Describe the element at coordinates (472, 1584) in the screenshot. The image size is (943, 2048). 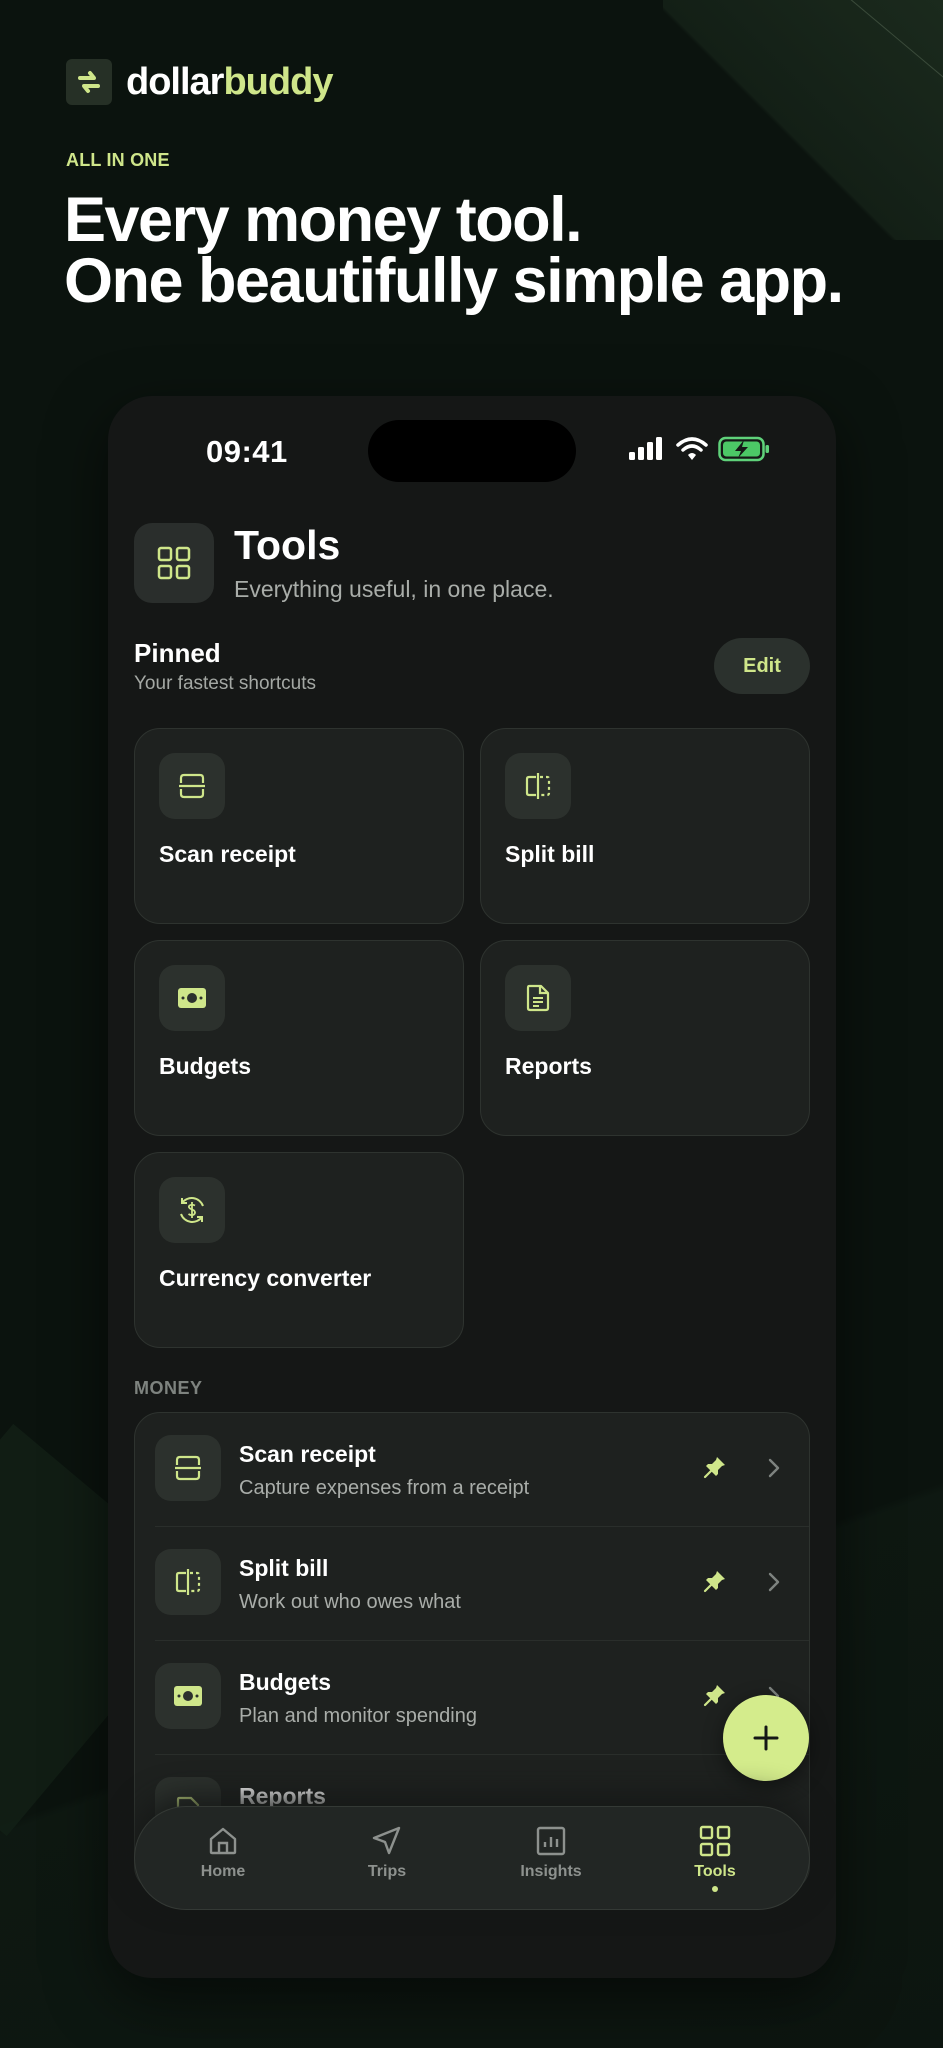
I see `list-item-split-bill: Split bill Work out who owes what` at that location.